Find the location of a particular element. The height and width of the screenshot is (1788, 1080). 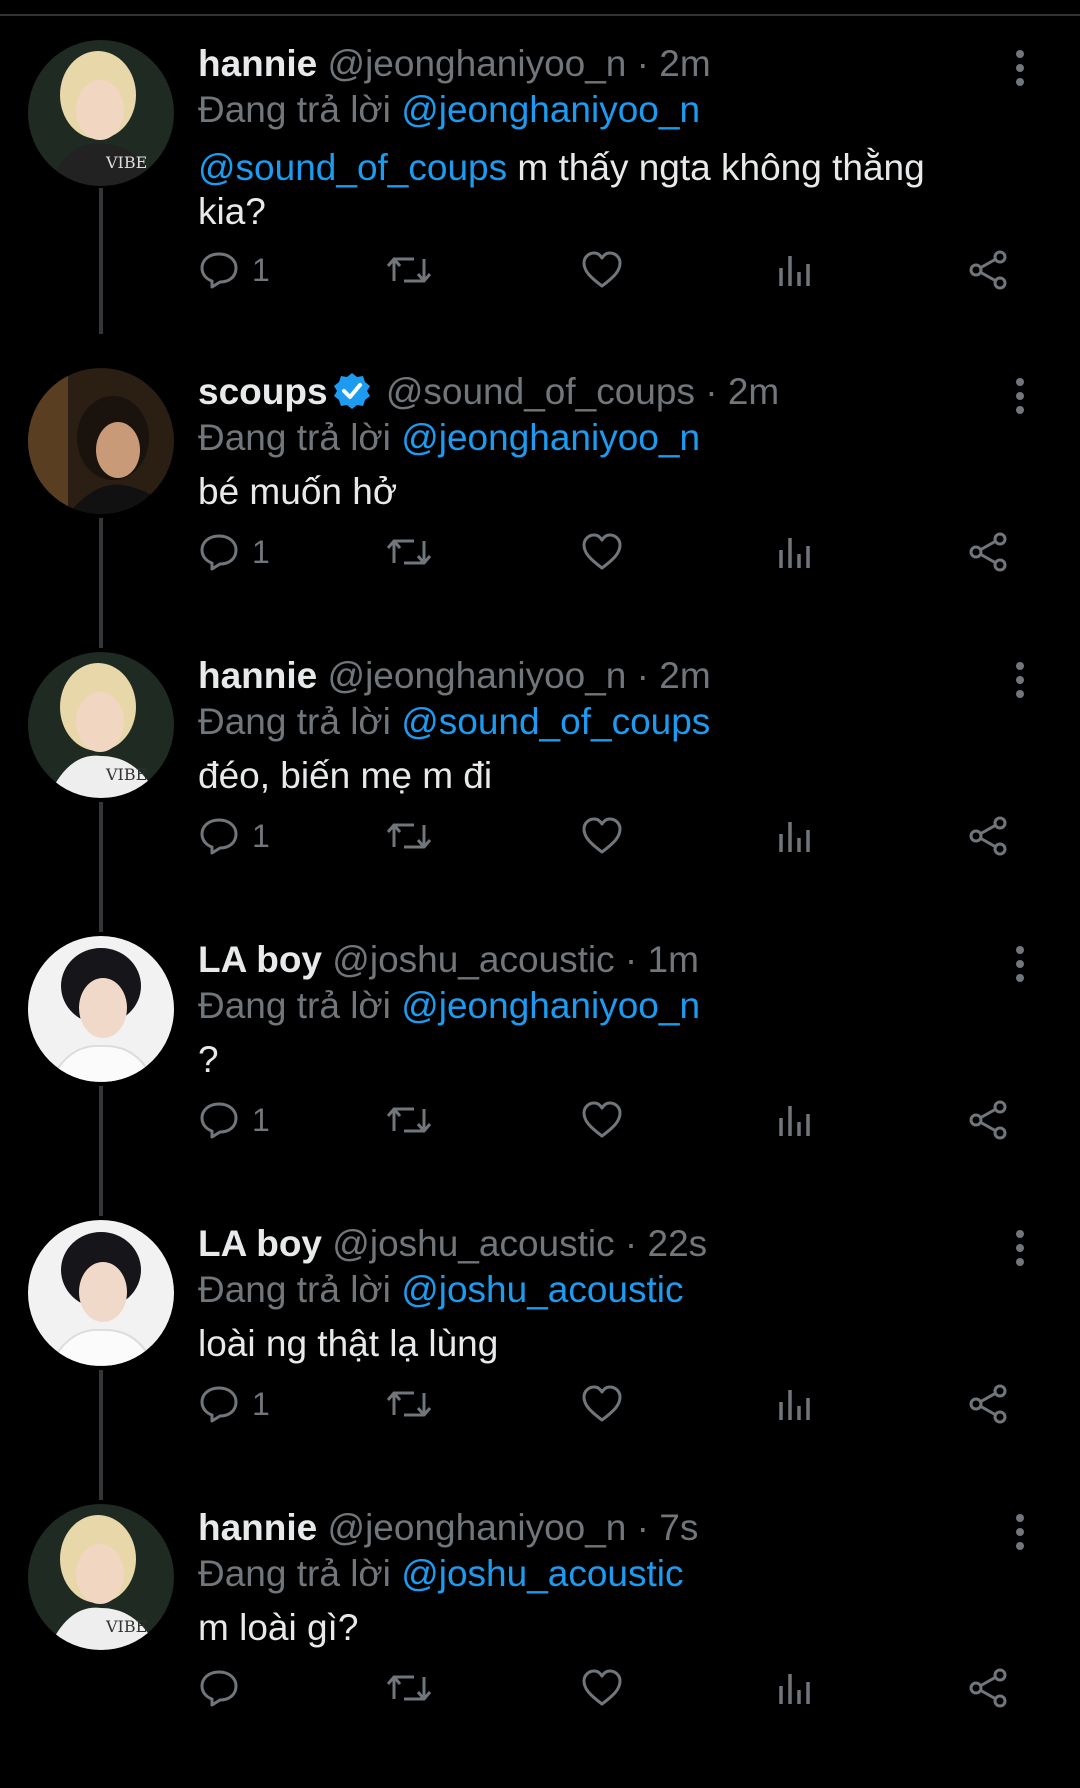

replying-to-handle: @sound_of_coups is located at coordinates (555, 721).